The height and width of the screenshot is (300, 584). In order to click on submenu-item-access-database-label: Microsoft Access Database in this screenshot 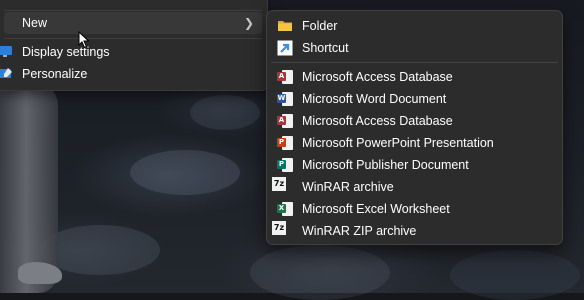, I will do `click(377, 77)`.